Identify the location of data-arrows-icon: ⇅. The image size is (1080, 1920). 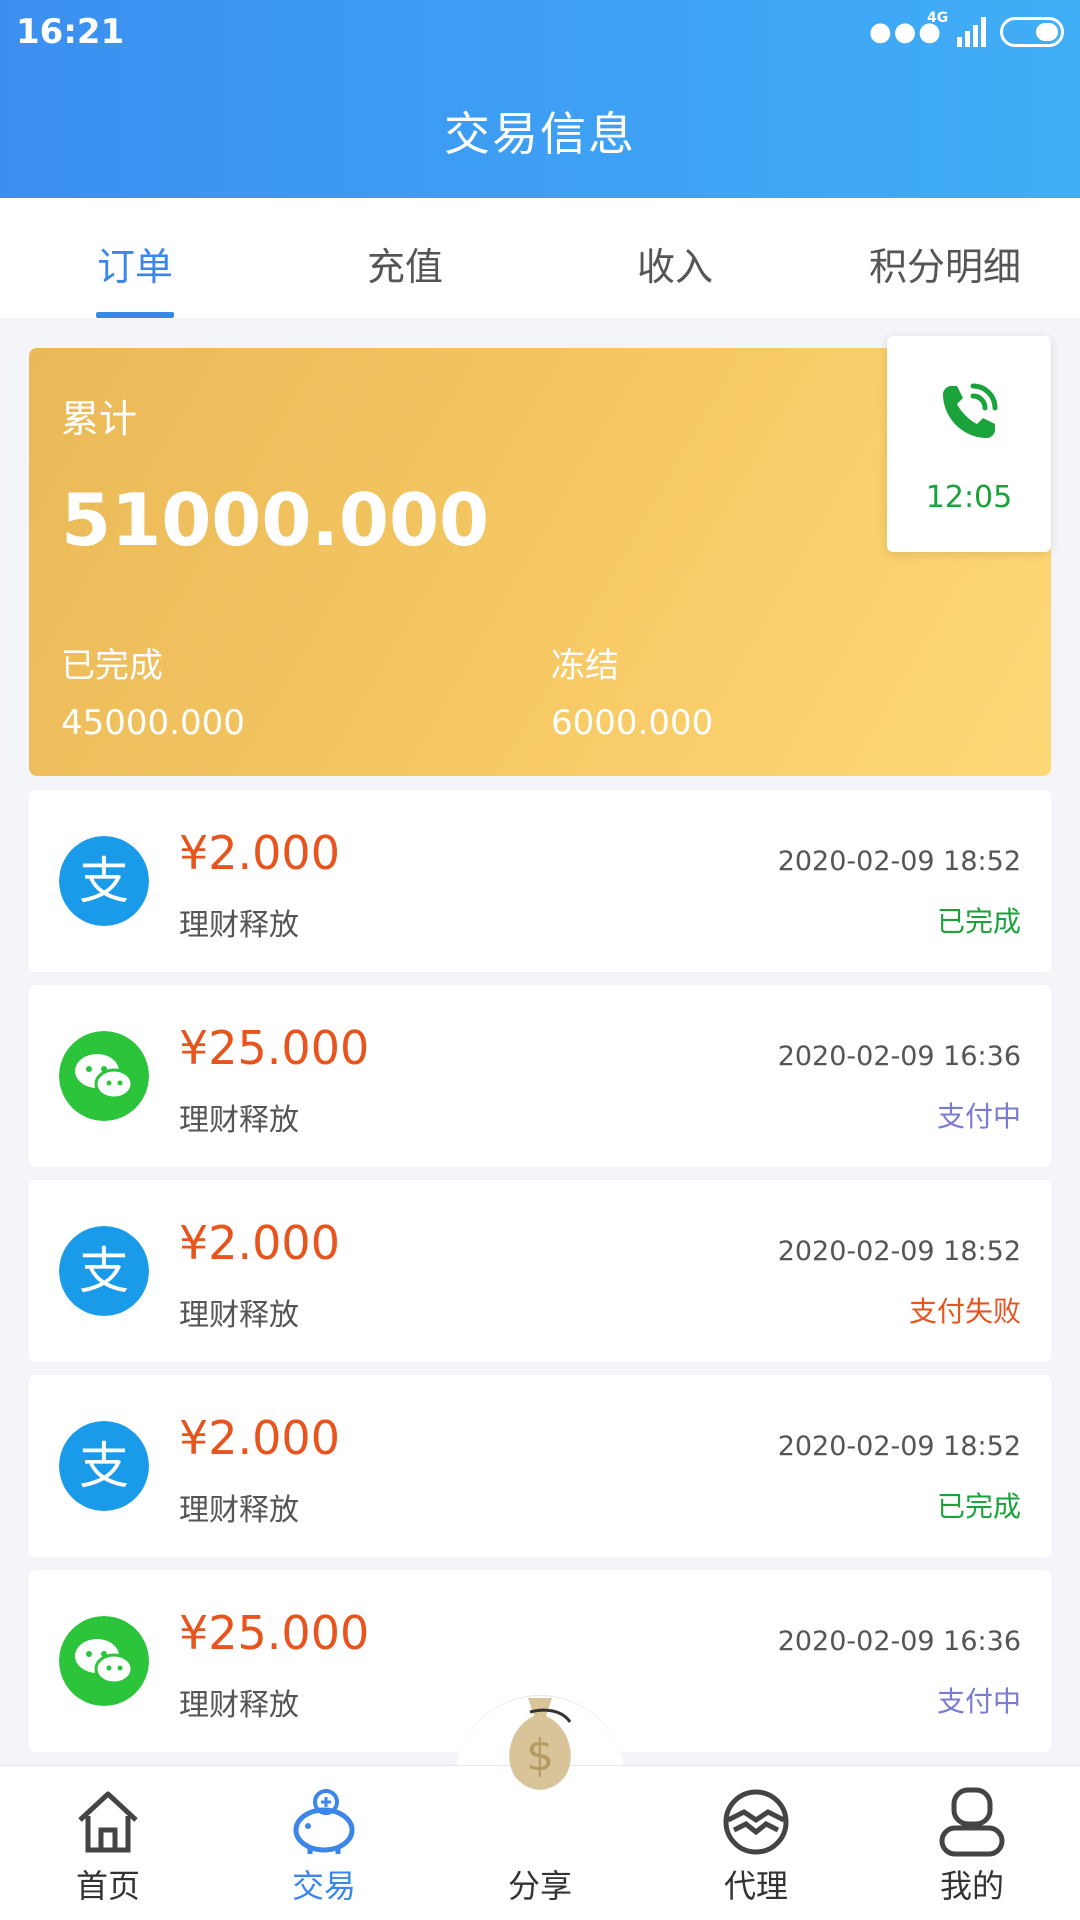
(932, 36).